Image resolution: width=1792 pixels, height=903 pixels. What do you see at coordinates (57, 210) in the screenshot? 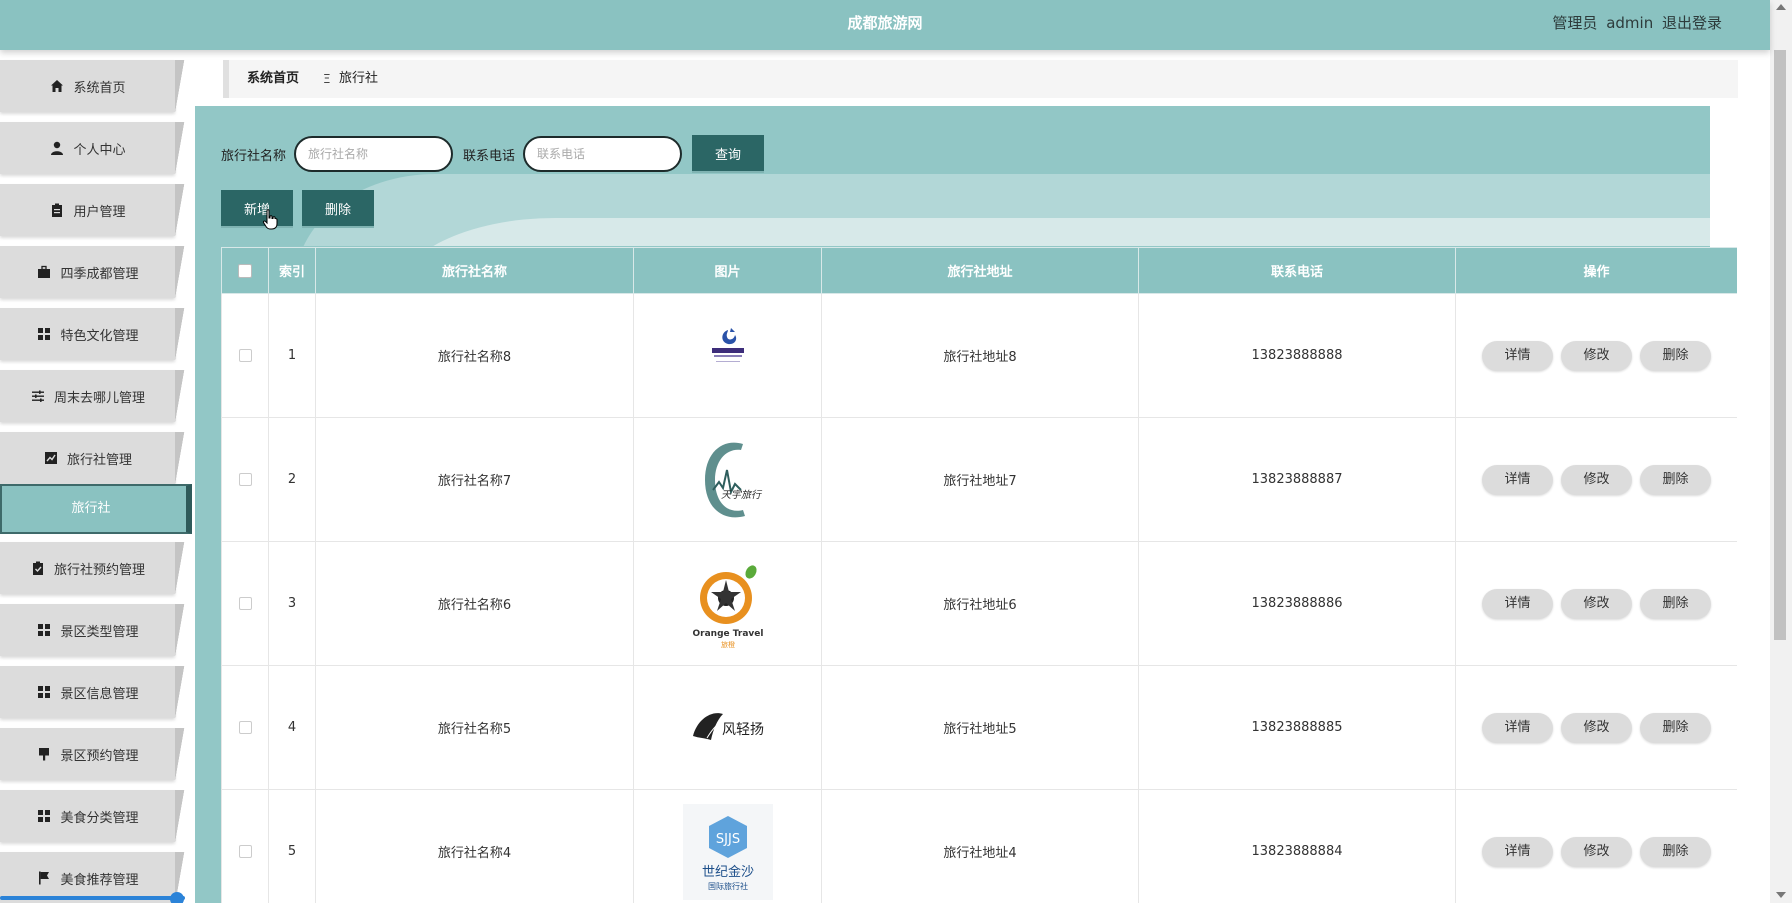
I see `clipboard-icon` at bounding box center [57, 210].